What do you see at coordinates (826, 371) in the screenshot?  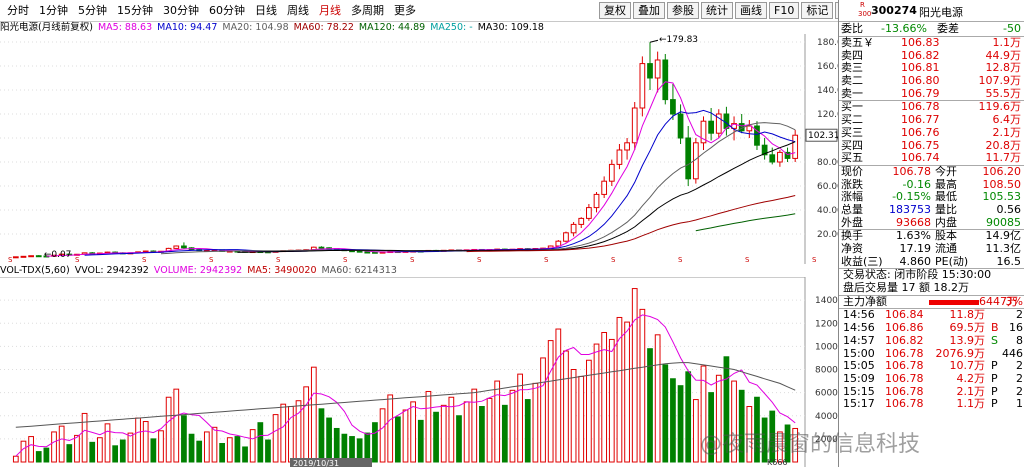 I see `vol-tick-label: 8000` at bounding box center [826, 371].